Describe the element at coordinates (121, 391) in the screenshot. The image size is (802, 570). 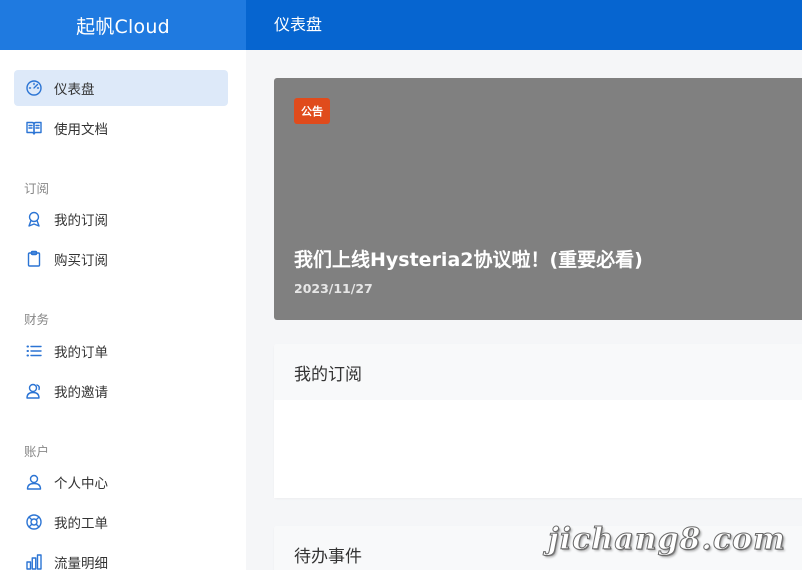
I see `sidebar-item-my-invites: 我的邀请` at that location.